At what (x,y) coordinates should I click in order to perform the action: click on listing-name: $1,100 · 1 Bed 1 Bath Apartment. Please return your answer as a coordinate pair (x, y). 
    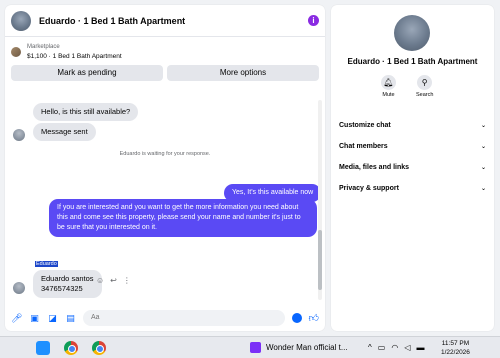
    Looking at the image, I should click on (74, 56).